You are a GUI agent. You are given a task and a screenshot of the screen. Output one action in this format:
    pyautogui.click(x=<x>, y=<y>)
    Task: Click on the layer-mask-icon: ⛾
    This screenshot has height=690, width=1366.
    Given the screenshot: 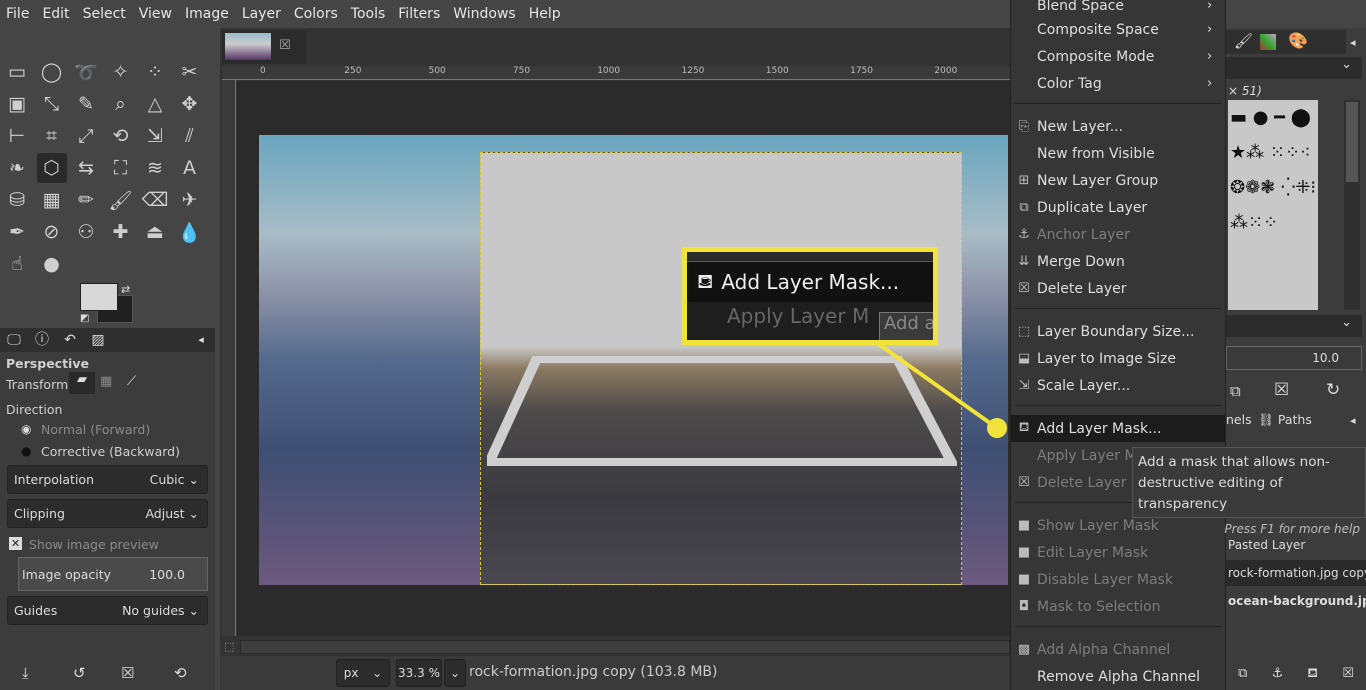 What is the action you would take?
    pyautogui.click(x=1312, y=674)
    